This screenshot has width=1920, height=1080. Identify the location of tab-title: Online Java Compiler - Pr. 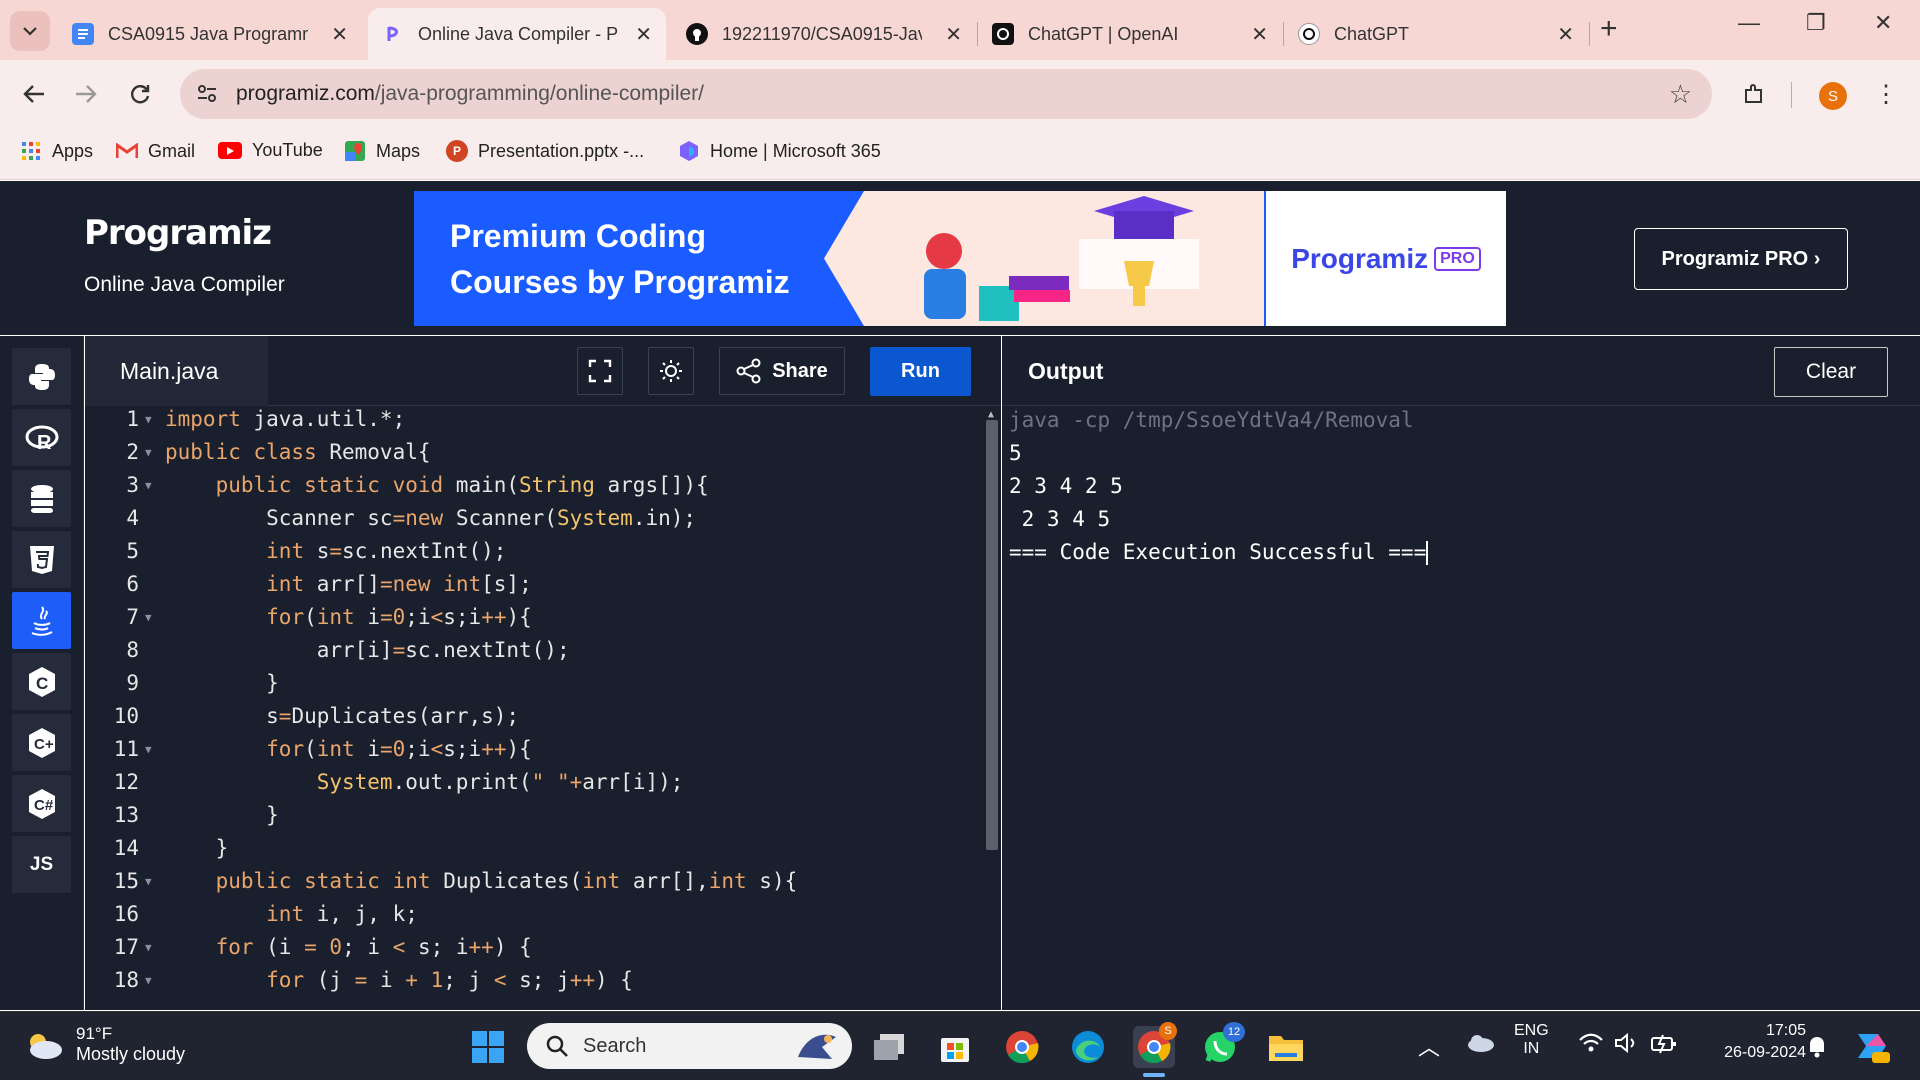
(518, 33).